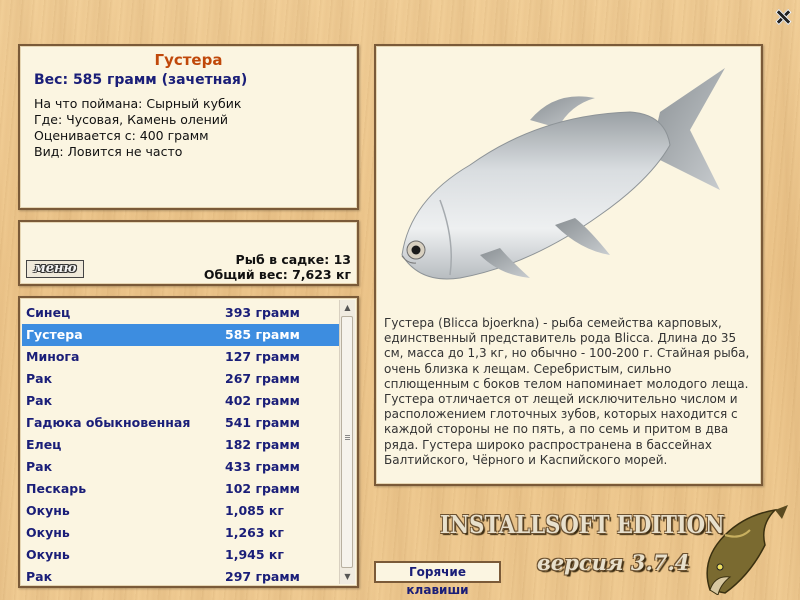  What do you see at coordinates (262, 378) in the screenshot?
I see `list-item-weight: 267 грамм` at bounding box center [262, 378].